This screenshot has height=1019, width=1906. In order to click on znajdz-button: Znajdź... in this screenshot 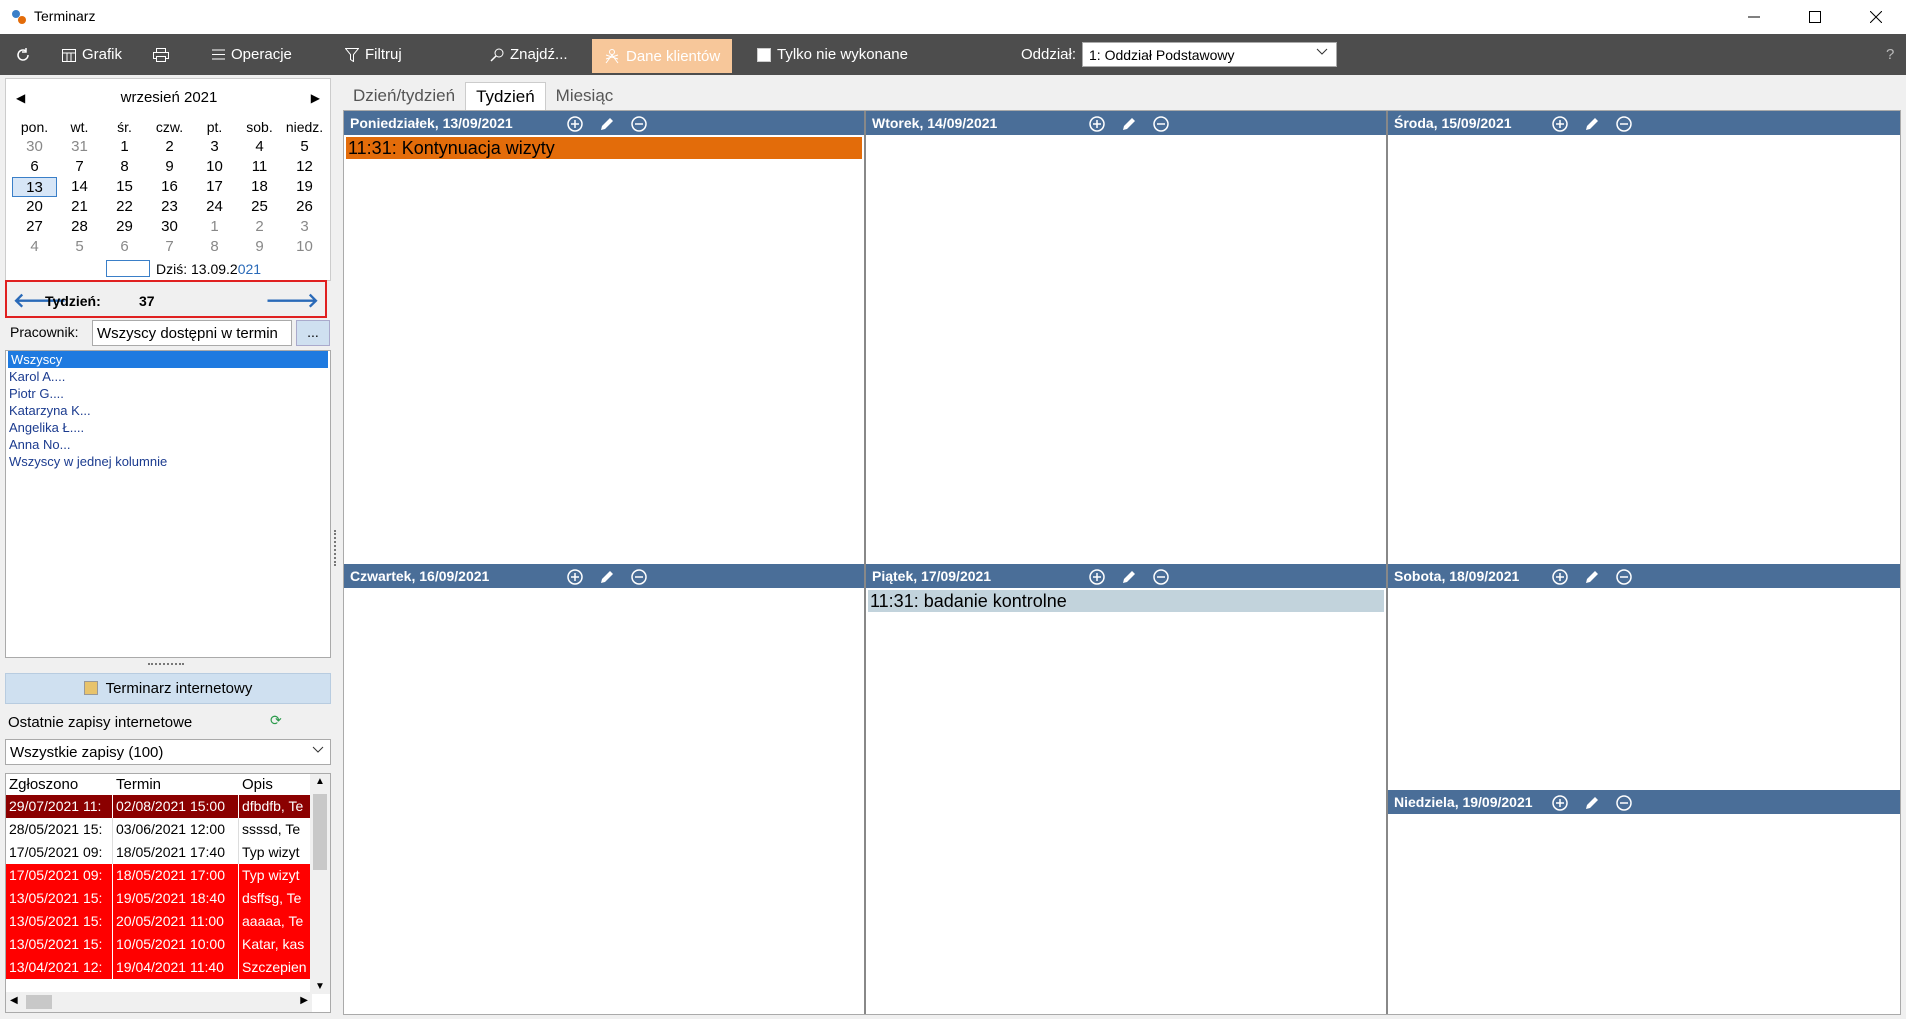, I will do `click(529, 54)`.